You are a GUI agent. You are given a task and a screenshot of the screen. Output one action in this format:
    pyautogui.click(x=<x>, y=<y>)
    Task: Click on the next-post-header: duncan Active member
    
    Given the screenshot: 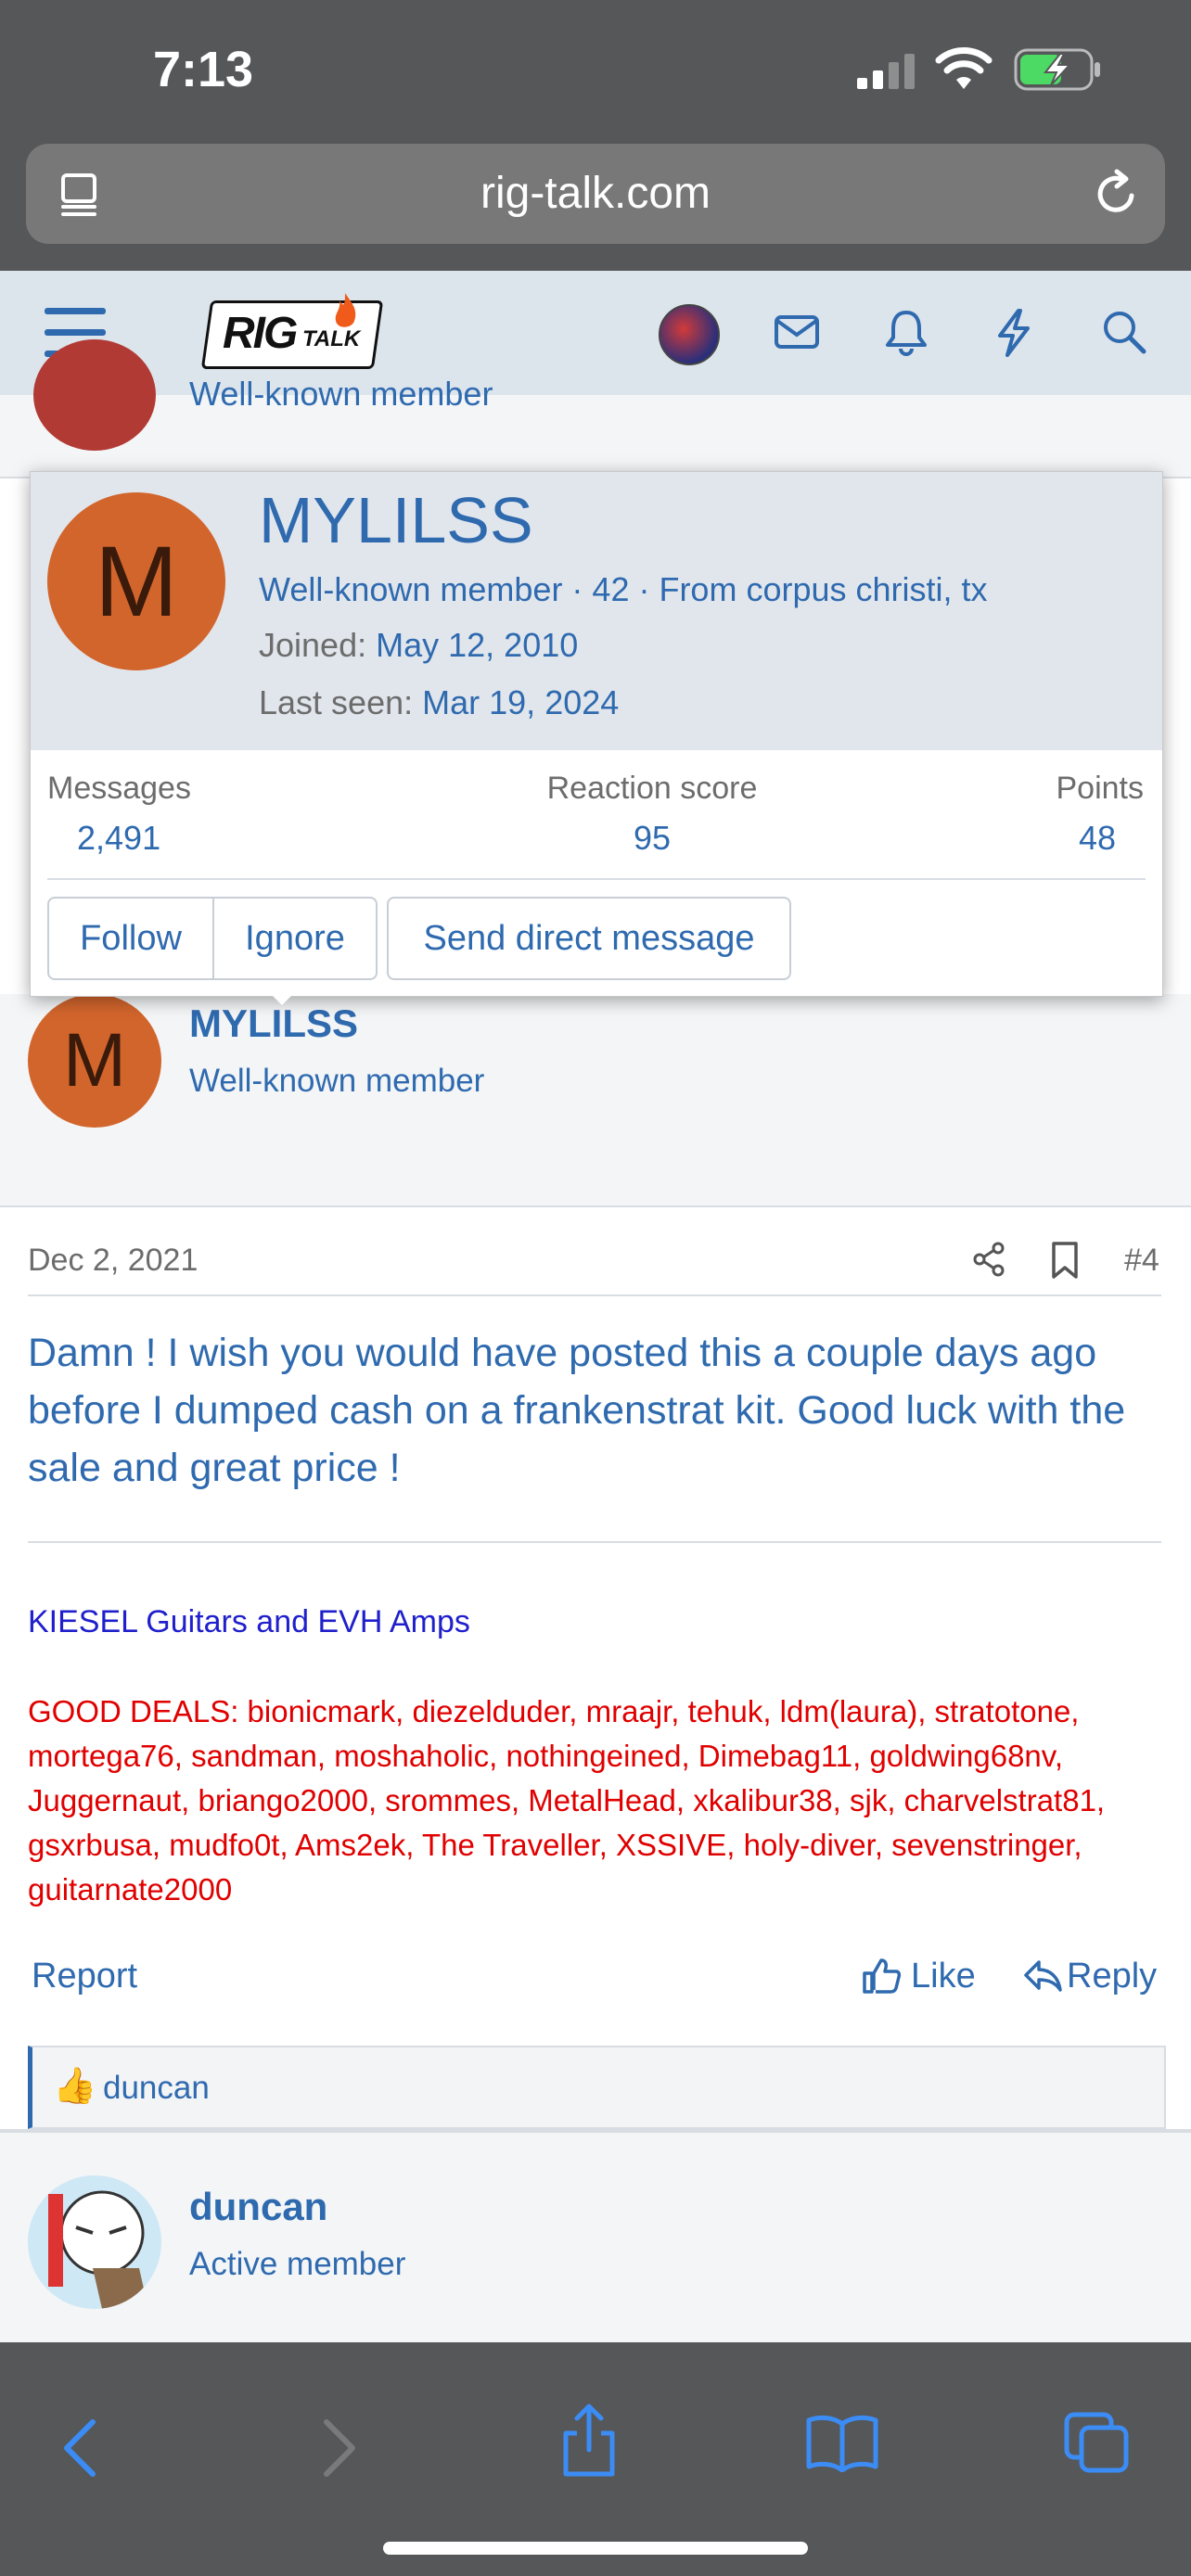 What is the action you would take?
    pyautogui.click(x=595, y=2237)
    